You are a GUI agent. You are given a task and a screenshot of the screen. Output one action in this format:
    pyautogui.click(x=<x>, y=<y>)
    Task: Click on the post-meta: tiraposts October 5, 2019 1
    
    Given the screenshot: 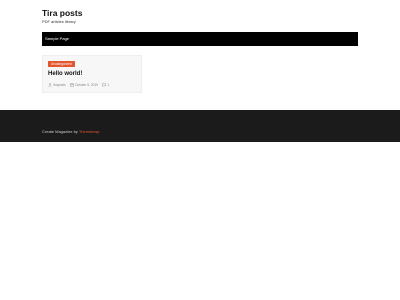 What is the action you would take?
    pyautogui.click(x=80, y=85)
    